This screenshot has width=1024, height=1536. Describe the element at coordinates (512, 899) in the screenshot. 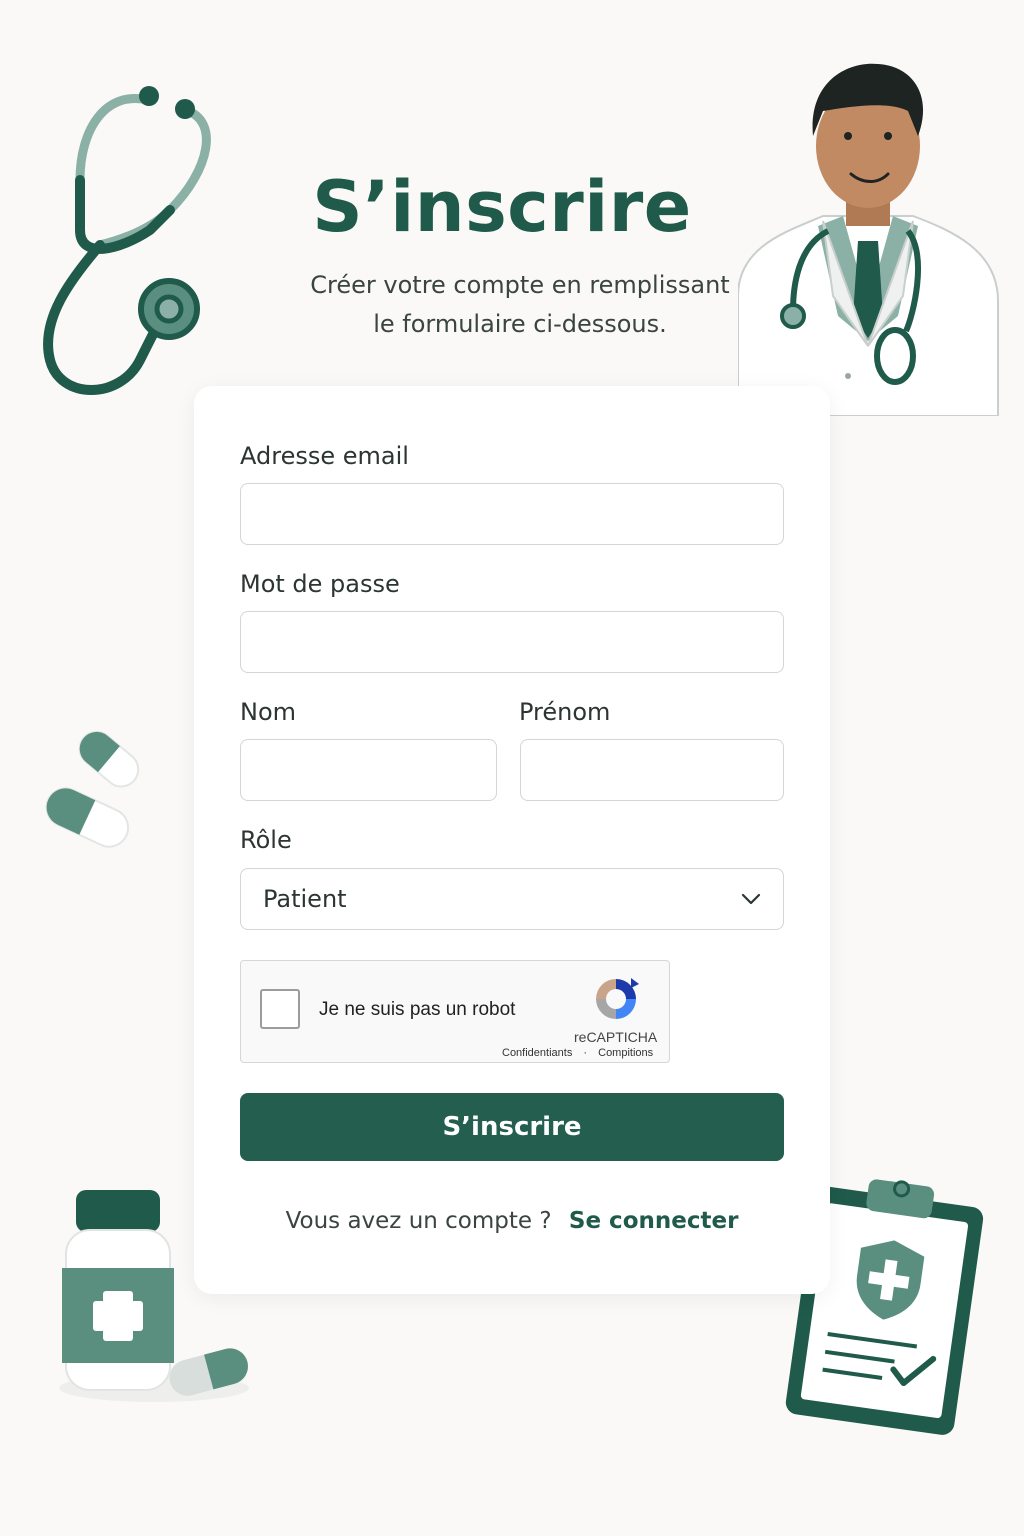

I see `role-select: Patient` at that location.